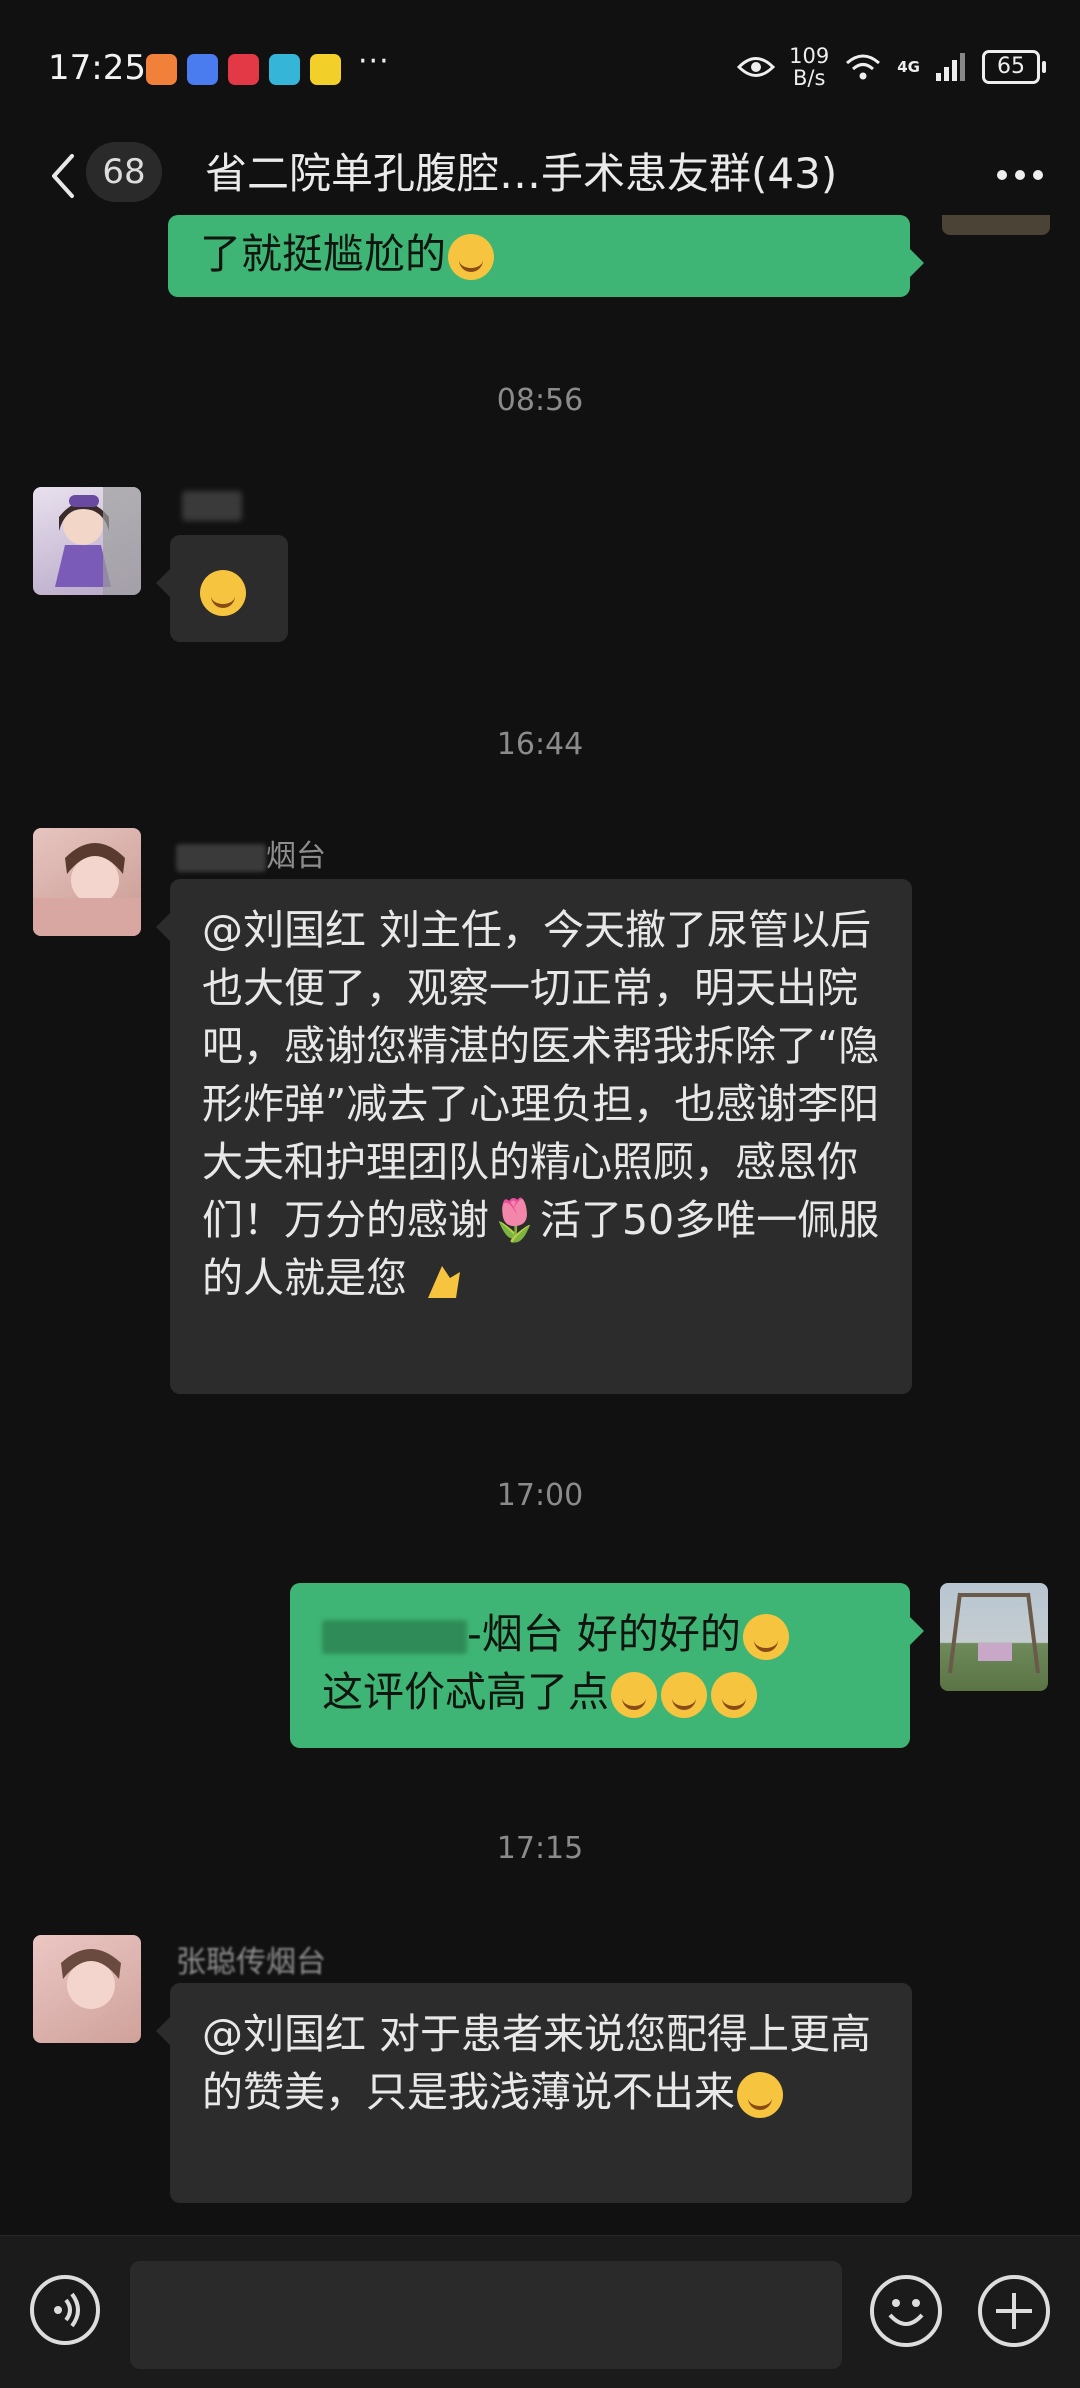 The image size is (1080, 2388). What do you see at coordinates (809, 56) in the screenshot?
I see `net-speed-value: 109` at bounding box center [809, 56].